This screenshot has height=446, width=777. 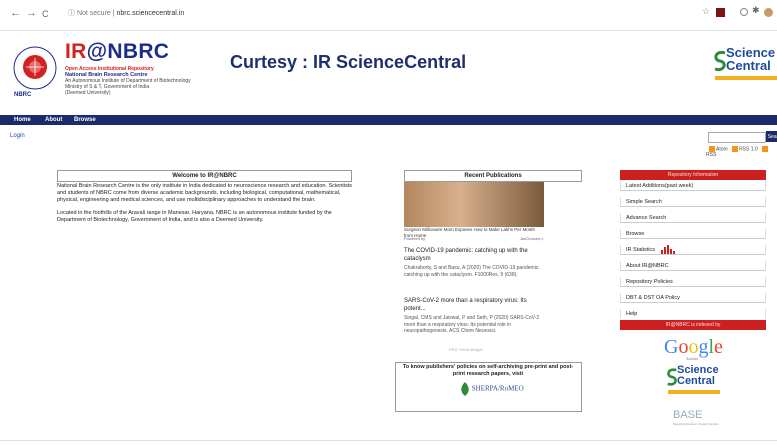 What do you see at coordinates (737, 137) in the screenshot?
I see `search-input` at bounding box center [737, 137].